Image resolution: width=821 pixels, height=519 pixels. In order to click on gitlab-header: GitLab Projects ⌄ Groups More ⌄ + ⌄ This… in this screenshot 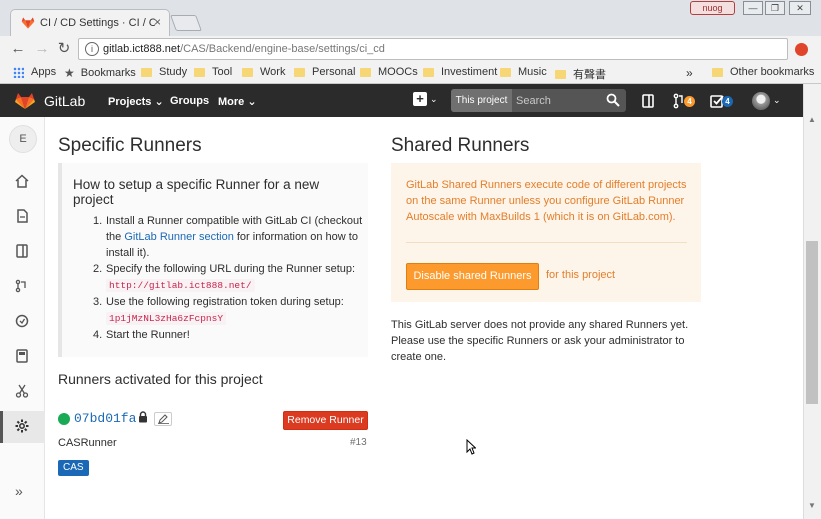, I will do `click(401, 100)`.